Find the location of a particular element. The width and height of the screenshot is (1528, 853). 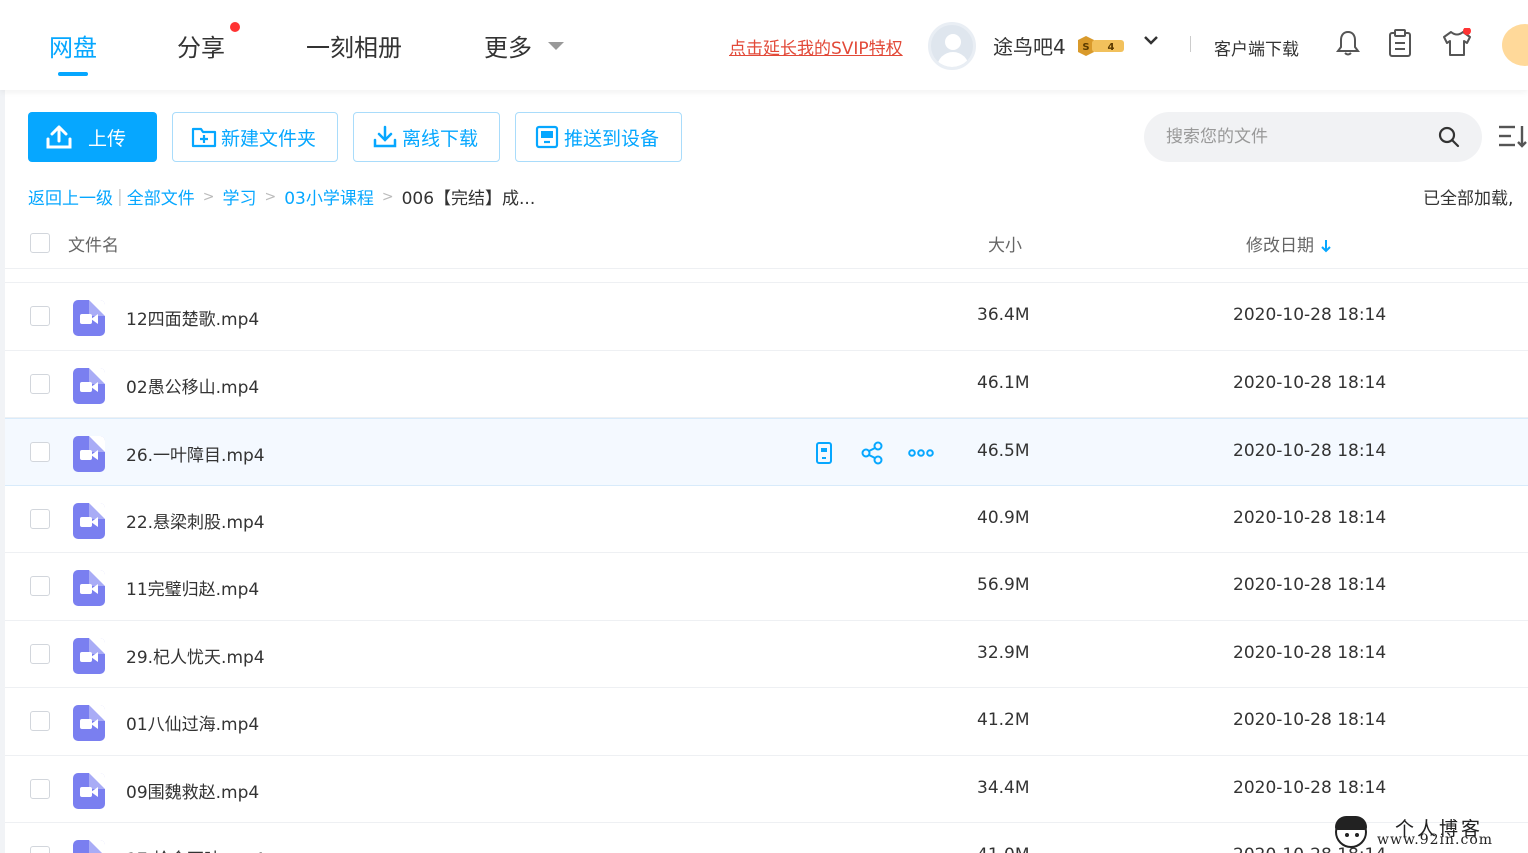

svip-level-badge: S 4 is located at coordinates (1101, 46).